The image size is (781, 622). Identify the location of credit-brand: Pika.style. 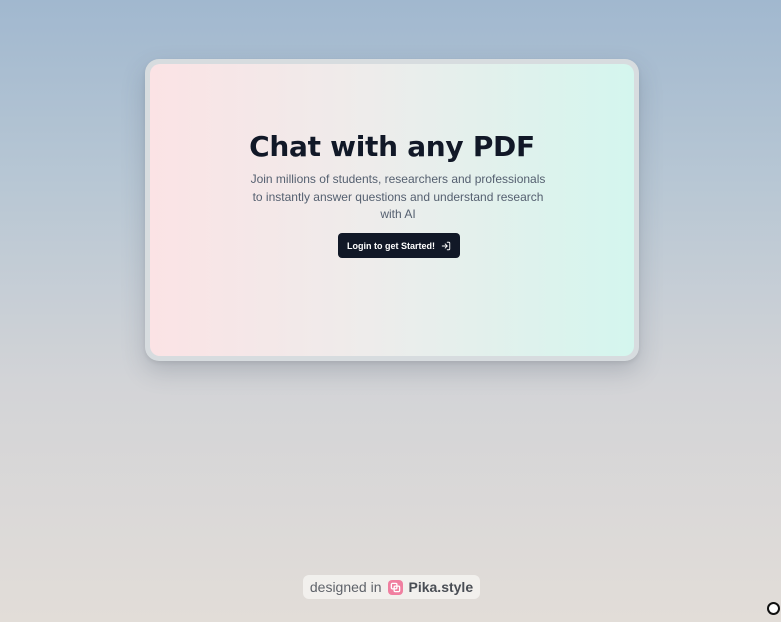
(441, 587).